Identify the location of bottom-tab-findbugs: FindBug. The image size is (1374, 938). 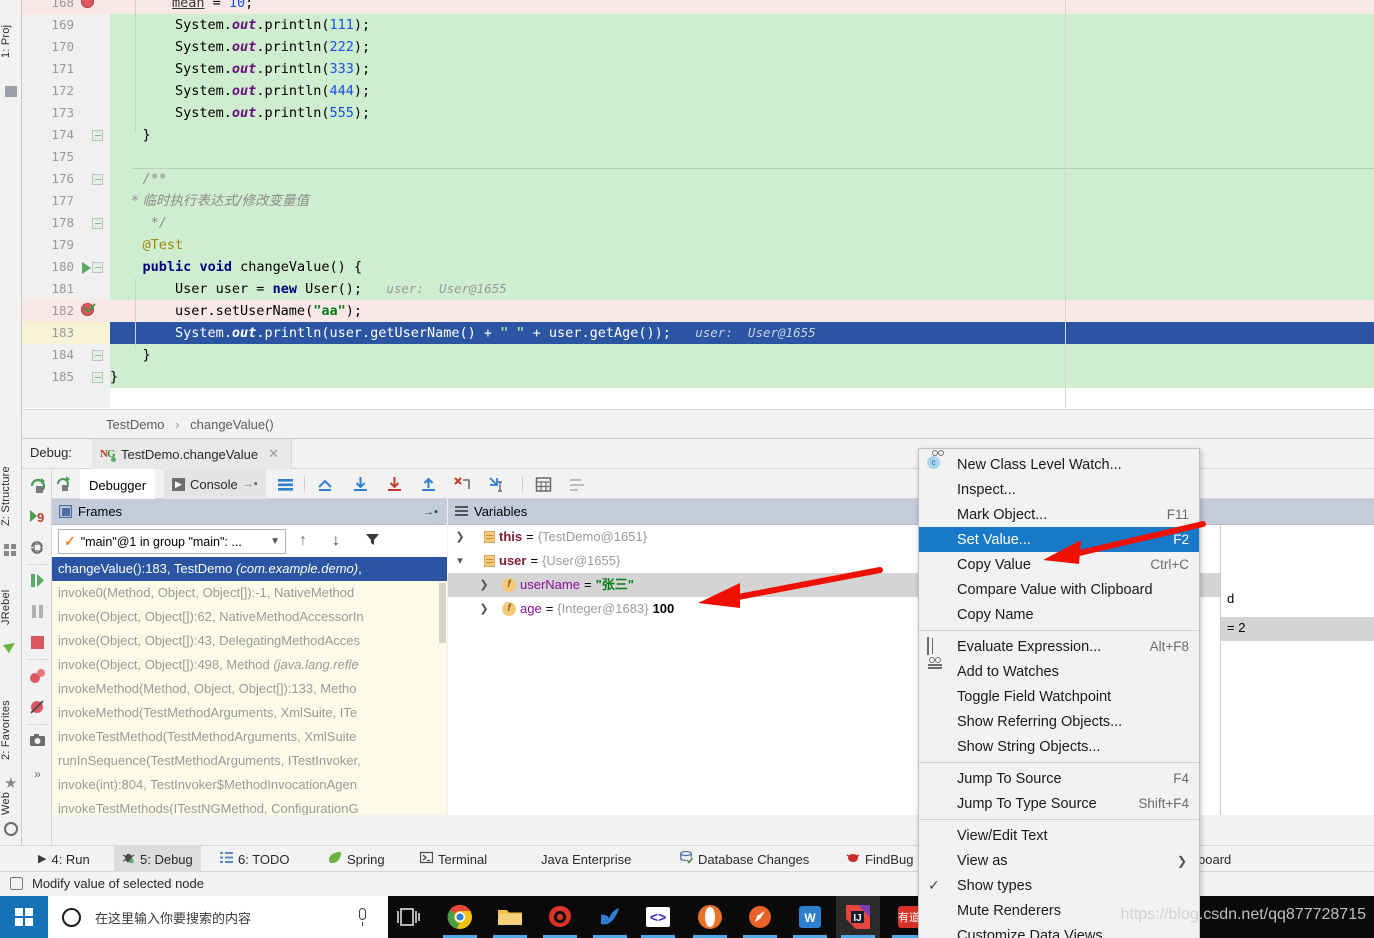
(879, 859).